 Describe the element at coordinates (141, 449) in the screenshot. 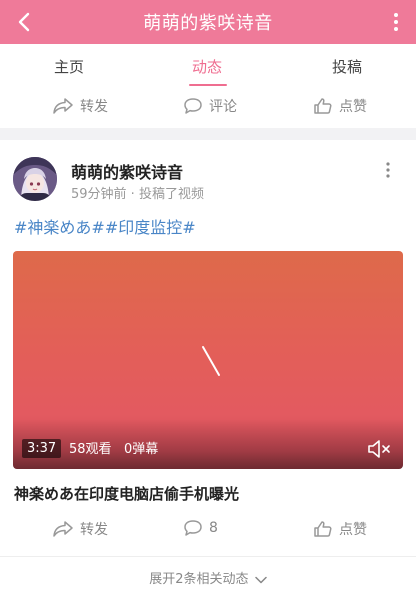

I see `video-danmaku-count: 0弹幕` at that location.